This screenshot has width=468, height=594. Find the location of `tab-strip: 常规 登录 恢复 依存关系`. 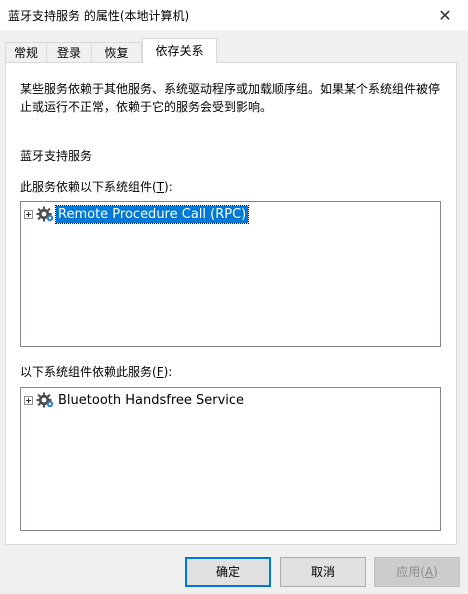

tab-strip: 常规 登录 恢复 依存关系 is located at coordinates (234, 50).